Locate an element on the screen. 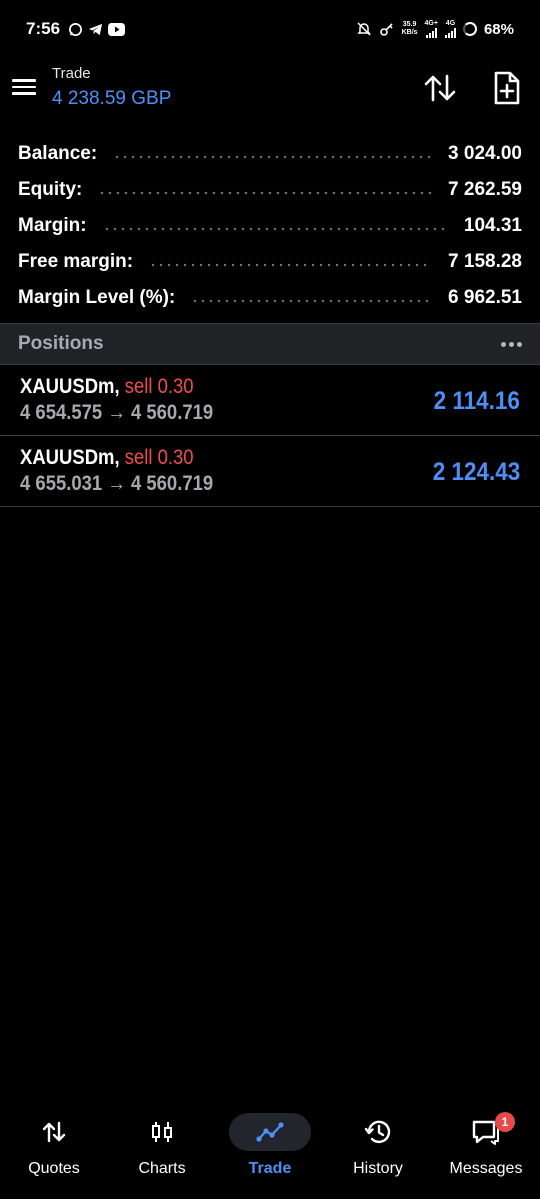 The height and width of the screenshot is (1199, 540). signal-2-label: 4G is located at coordinates (450, 23).